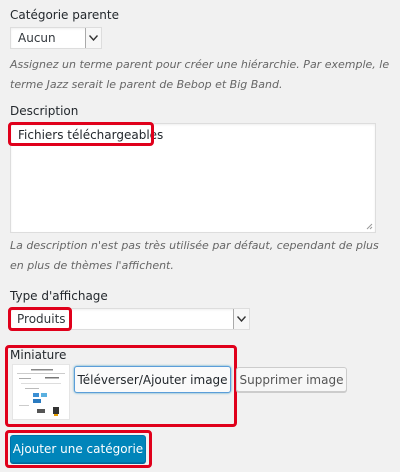 The width and height of the screenshot is (400, 472). What do you see at coordinates (44, 111) in the screenshot?
I see `description-label: Description` at bounding box center [44, 111].